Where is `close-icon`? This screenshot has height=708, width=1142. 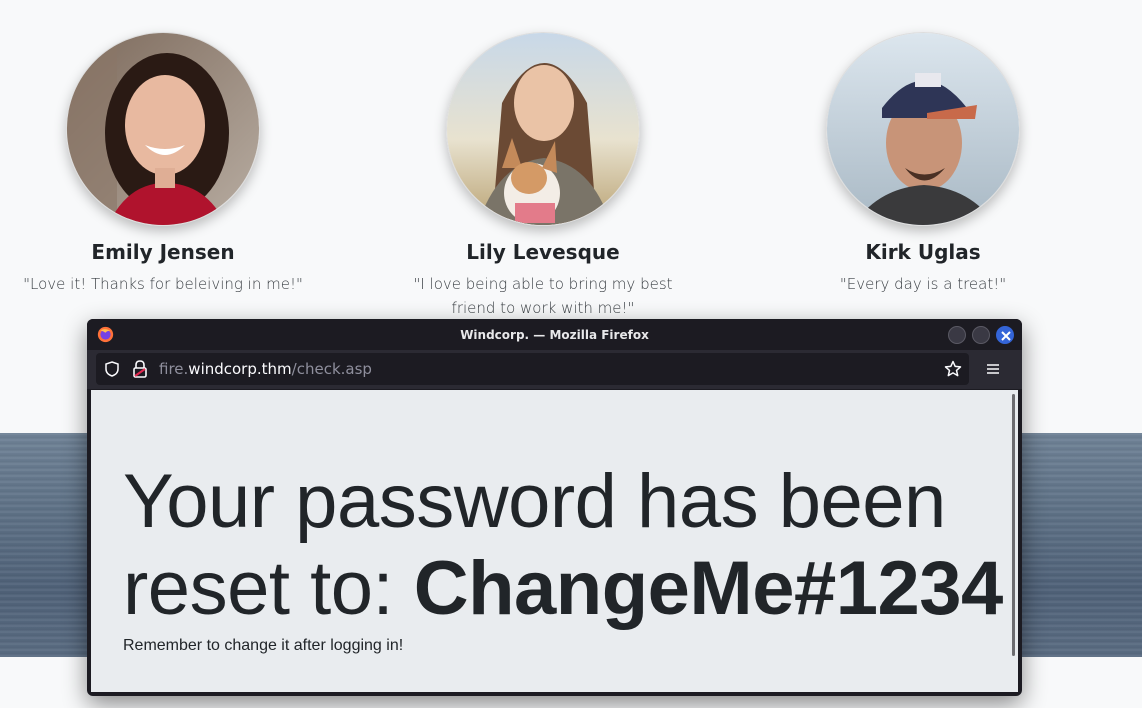
close-icon is located at coordinates (1006, 336).